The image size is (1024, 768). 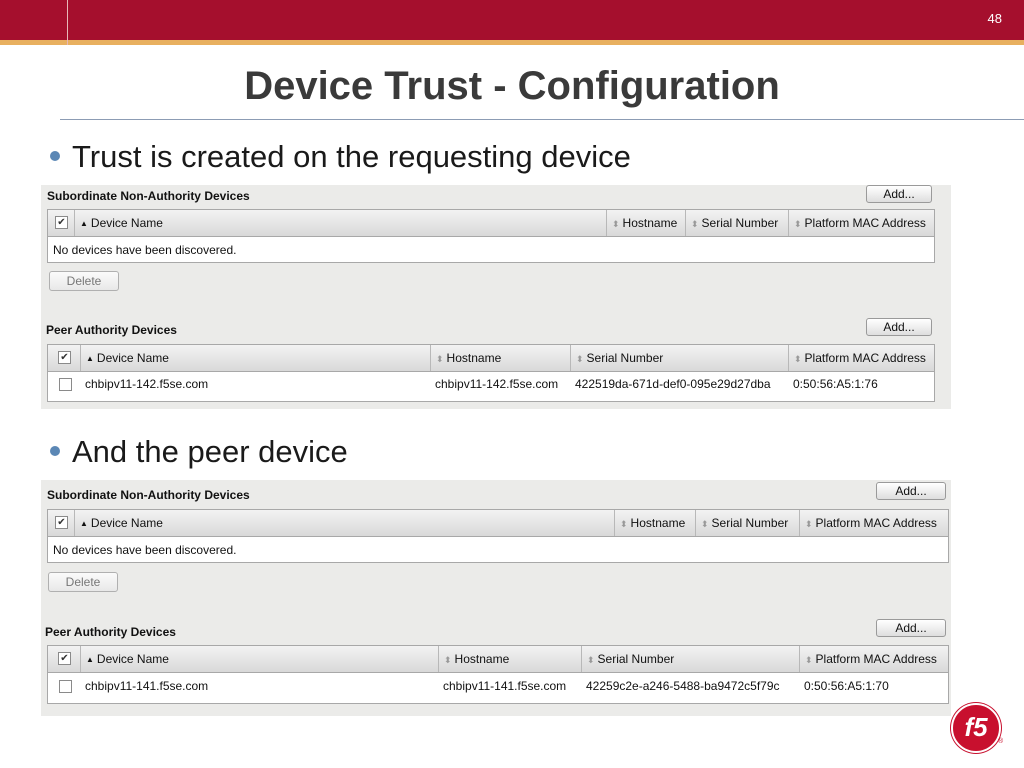 What do you see at coordinates (673, 384) in the screenshot?
I see `cell-serial-number: 422519da-671d-def0-095e29d27dba` at bounding box center [673, 384].